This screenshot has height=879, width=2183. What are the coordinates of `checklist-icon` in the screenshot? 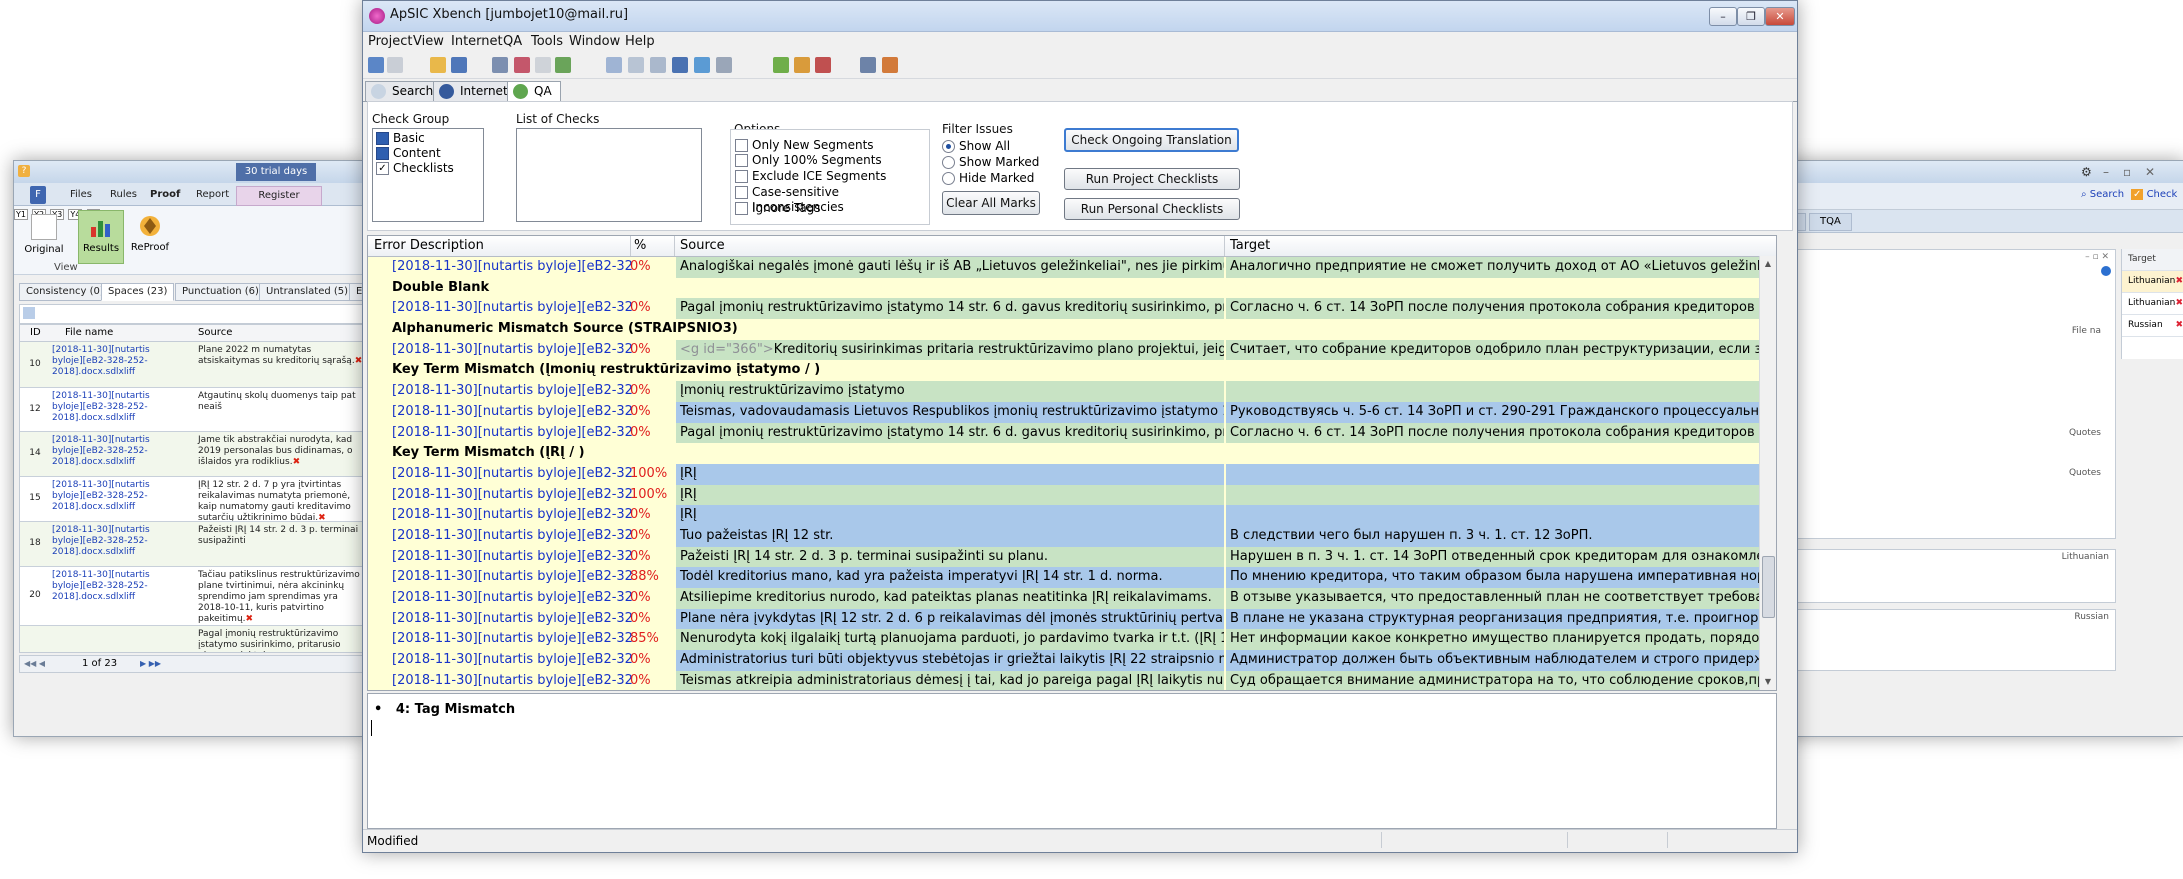 It's located at (563, 65).